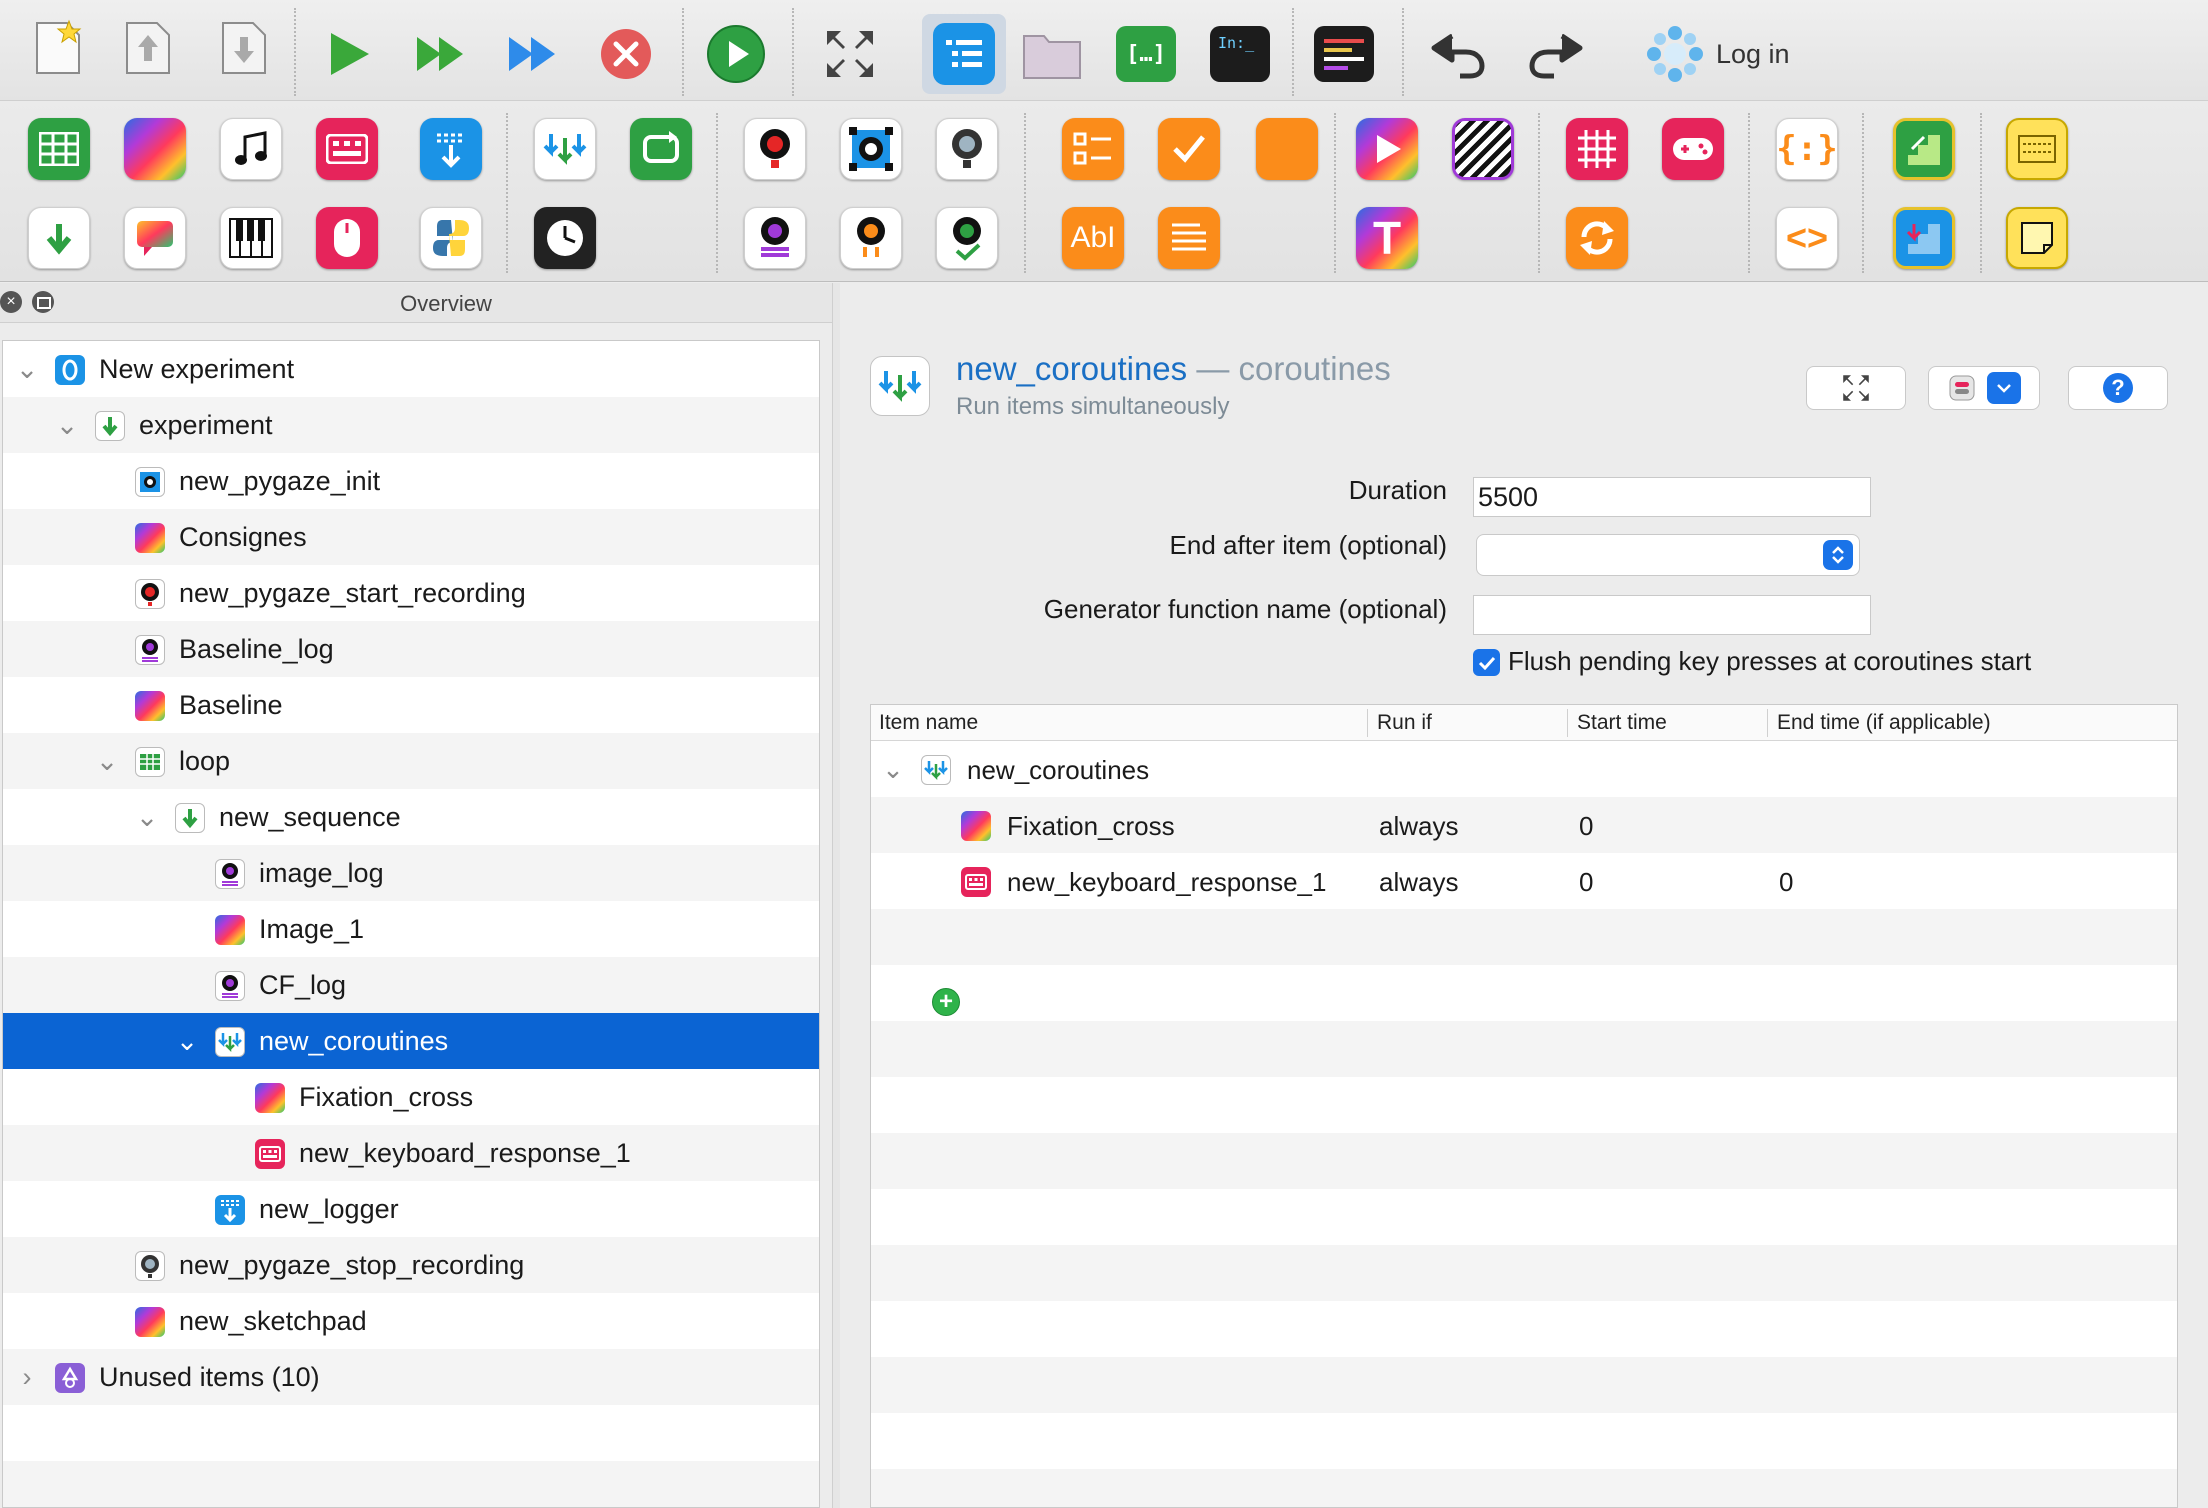 This screenshot has height=1508, width=2208. What do you see at coordinates (775, 238) in the screenshot?
I see `pygaze-log-icon` at bounding box center [775, 238].